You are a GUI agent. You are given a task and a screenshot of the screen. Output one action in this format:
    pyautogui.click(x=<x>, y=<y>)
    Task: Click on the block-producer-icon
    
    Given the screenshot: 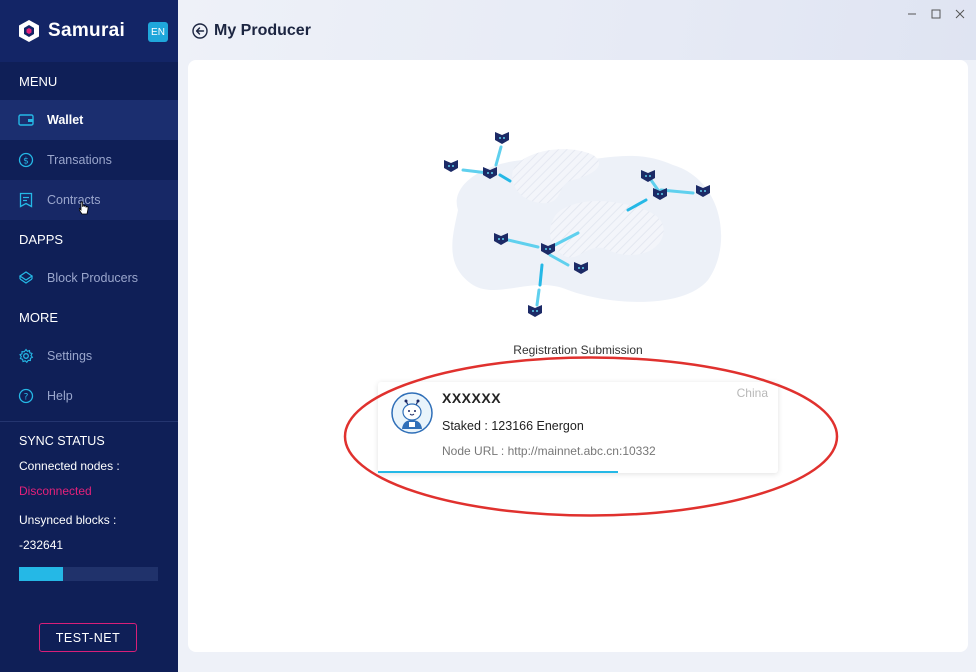 What is the action you would take?
    pyautogui.click(x=26, y=278)
    